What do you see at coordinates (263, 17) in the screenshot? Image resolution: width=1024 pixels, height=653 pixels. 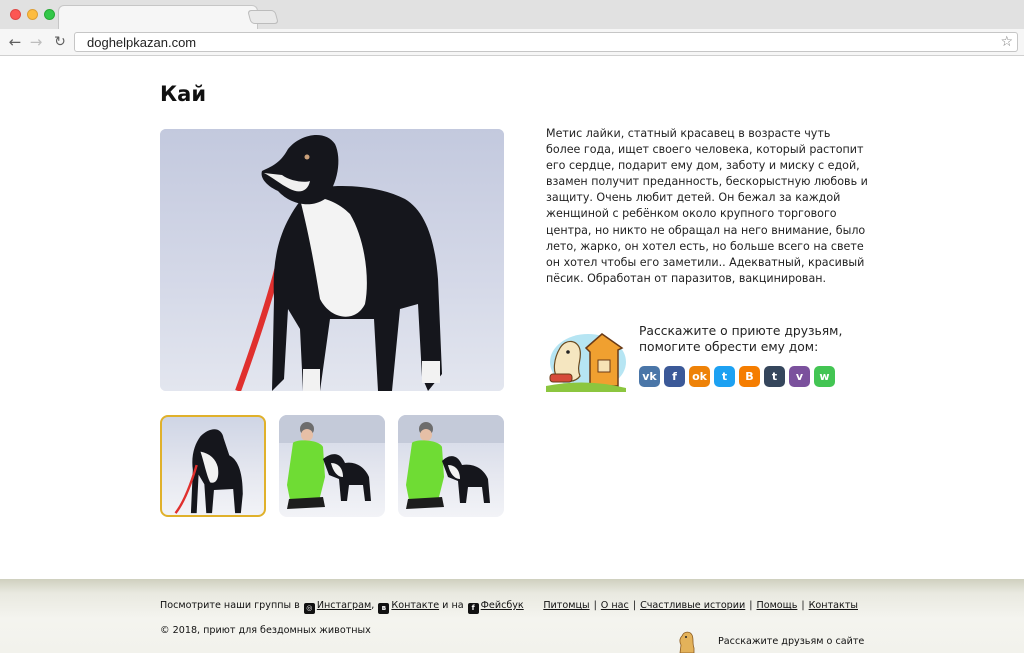 I see `new-tab-button` at bounding box center [263, 17].